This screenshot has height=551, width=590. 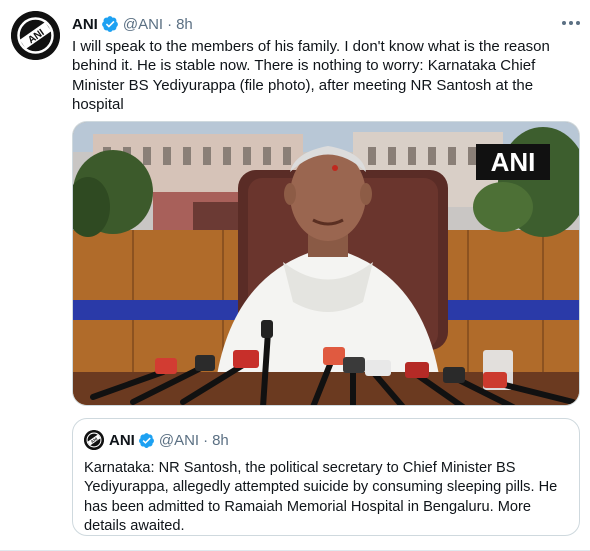 I want to click on more-options-icon, so click(x=571, y=23).